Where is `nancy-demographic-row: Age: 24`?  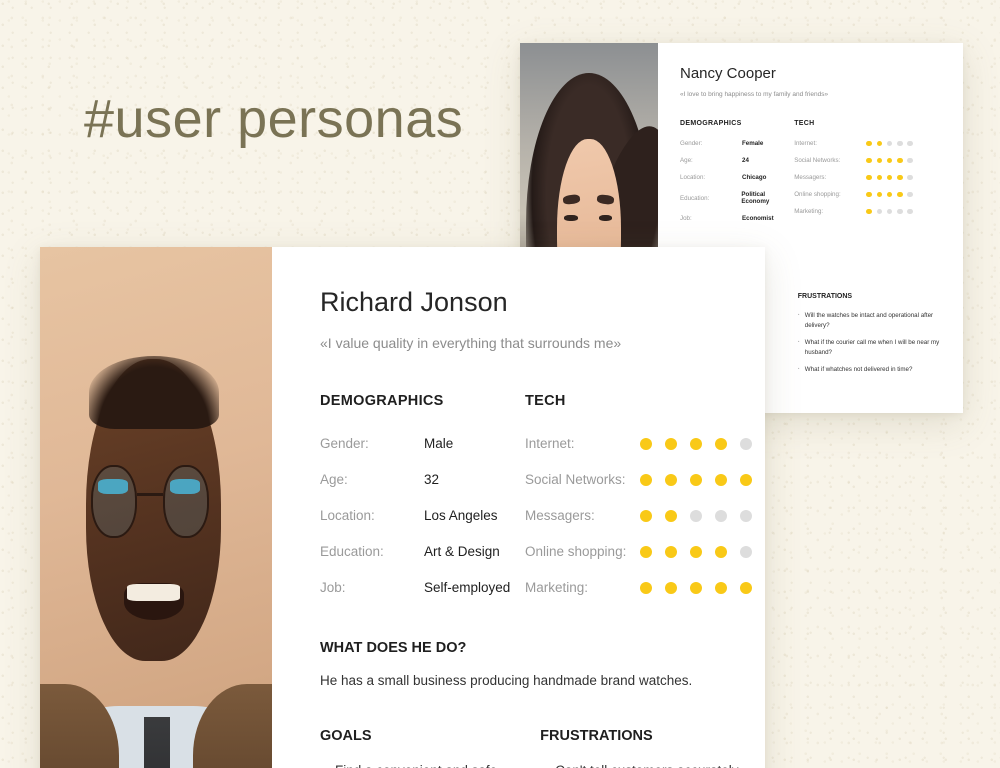 nancy-demographic-row: Age: 24 is located at coordinates (737, 160).